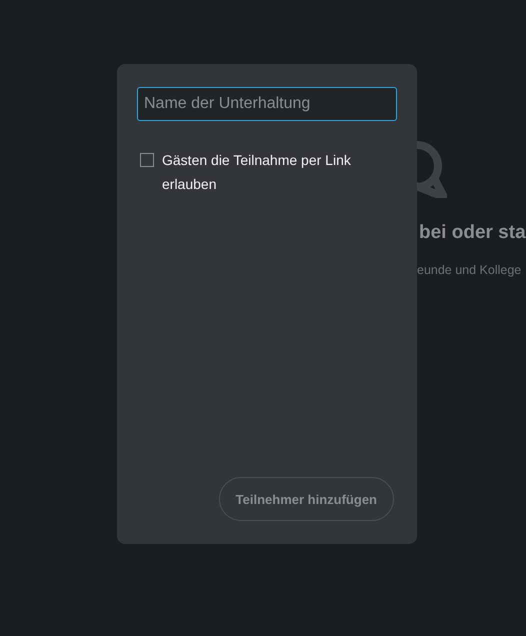 The height and width of the screenshot is (636, 526). I want to click on checkbox-label: Gästen die Teilnahme per Link erlauben, so click(257, 172).